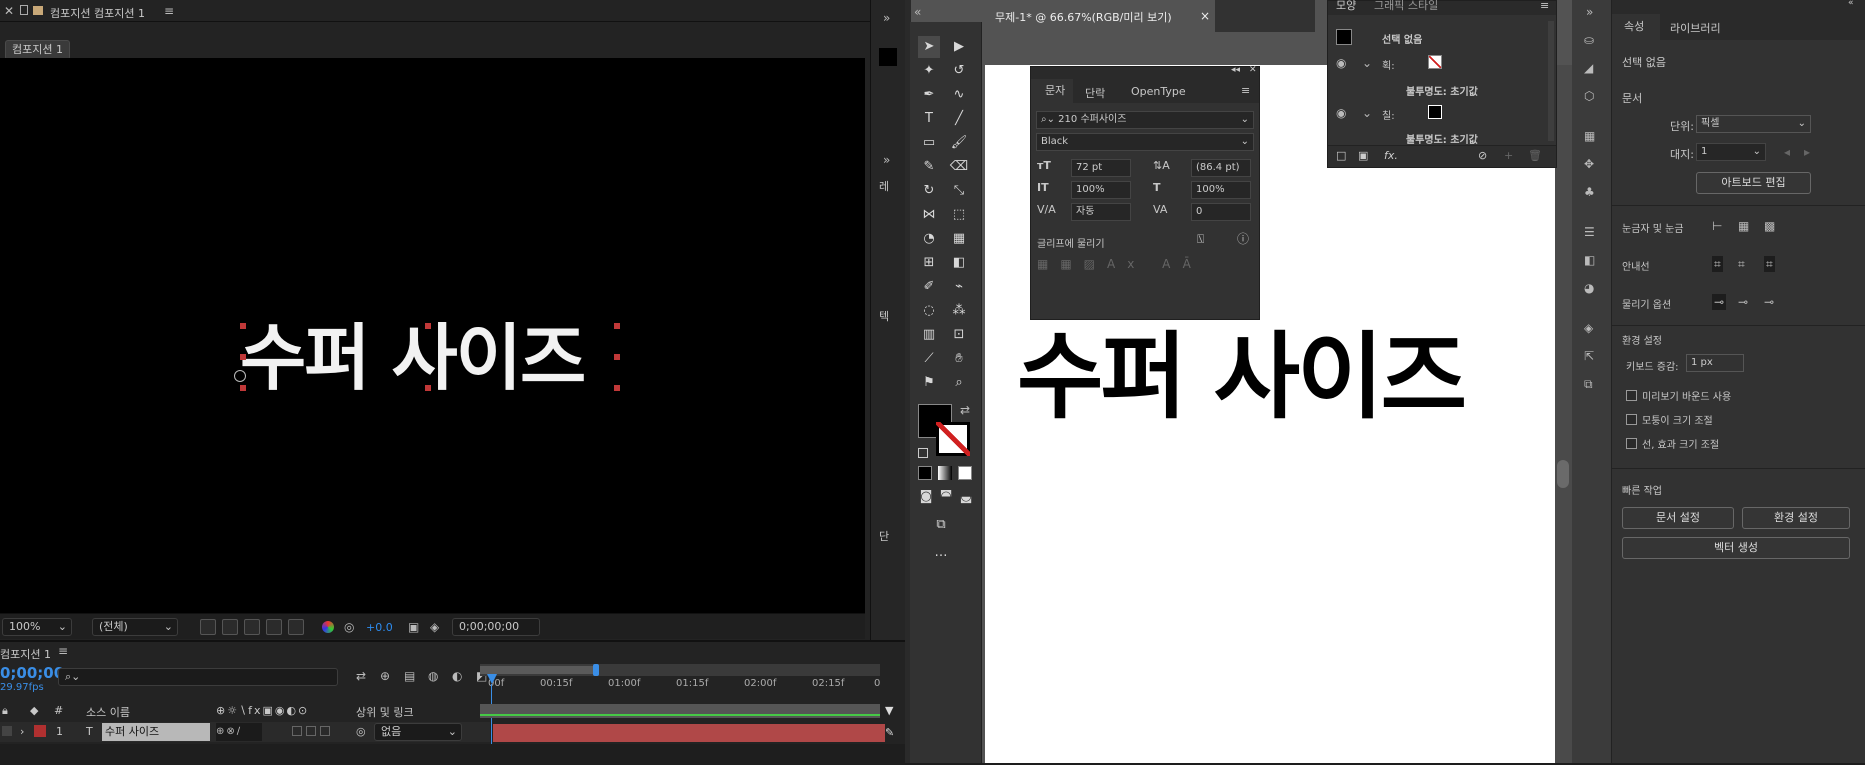 The height and width of the screenshot is (765, 1865). Describe the element at coordinates (929, 263) in the screenshot. I see `mesh-tool-icon: ⊞` at that location.